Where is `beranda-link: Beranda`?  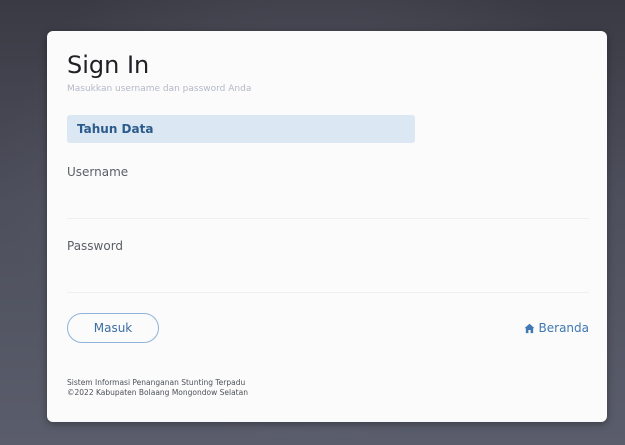
beranda-link: Beranda is located at coordinates (556, 328).